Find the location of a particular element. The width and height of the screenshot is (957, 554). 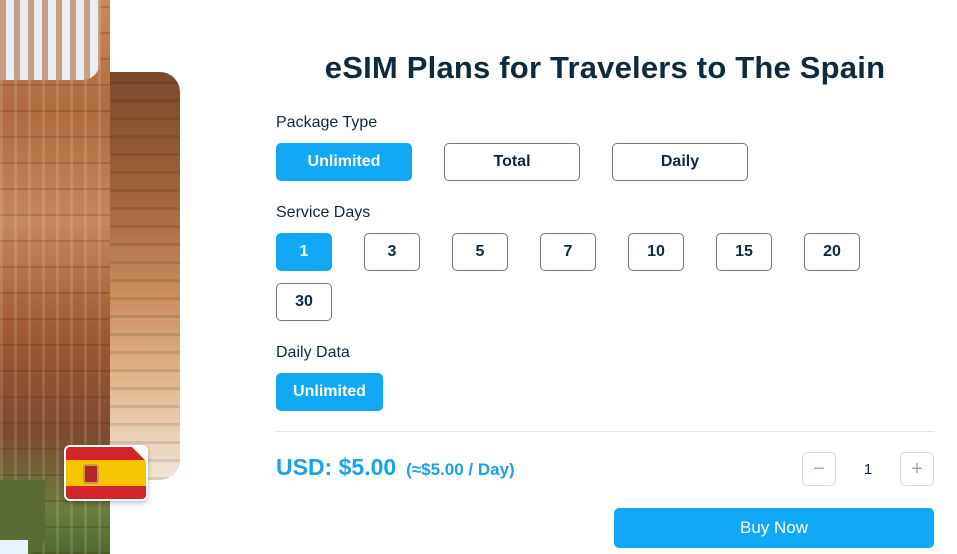

buy-now-button: Buy Now is located at coordinates (774, 528).